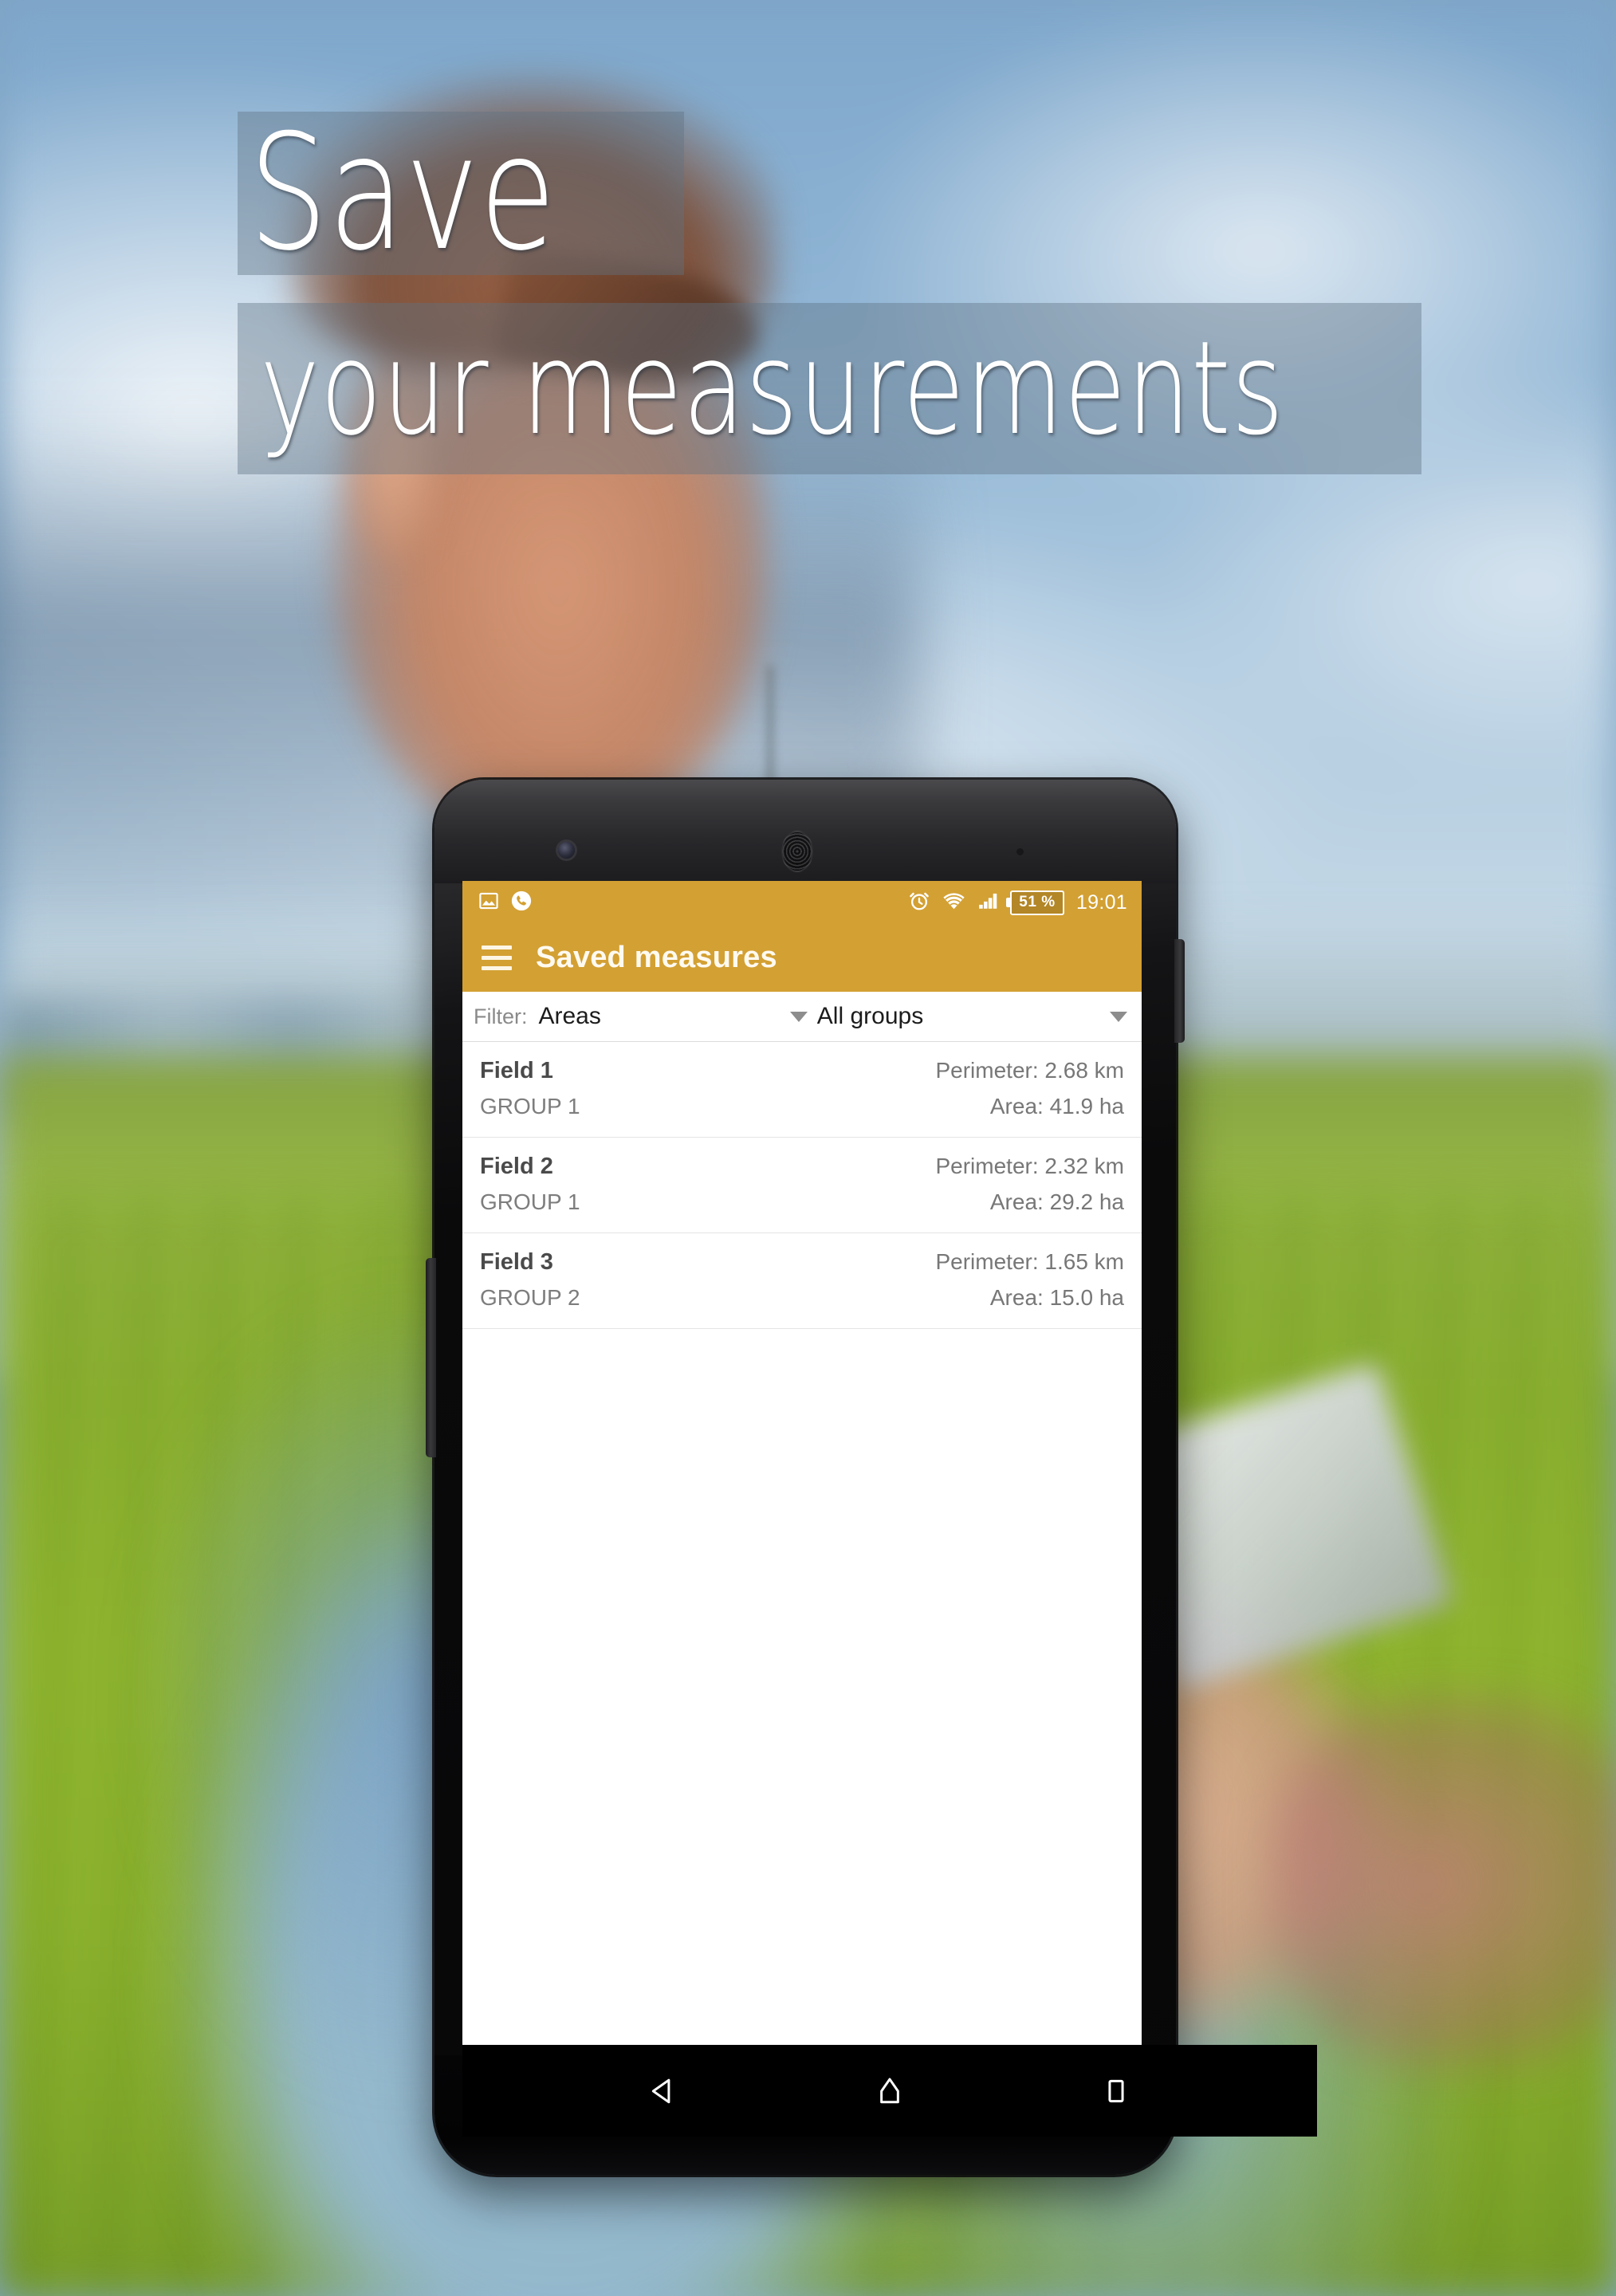 The image size is (1616, 2296). I want to click on measure-perimeter: Perimeter: 1.65 km, so click(1029, 1261).